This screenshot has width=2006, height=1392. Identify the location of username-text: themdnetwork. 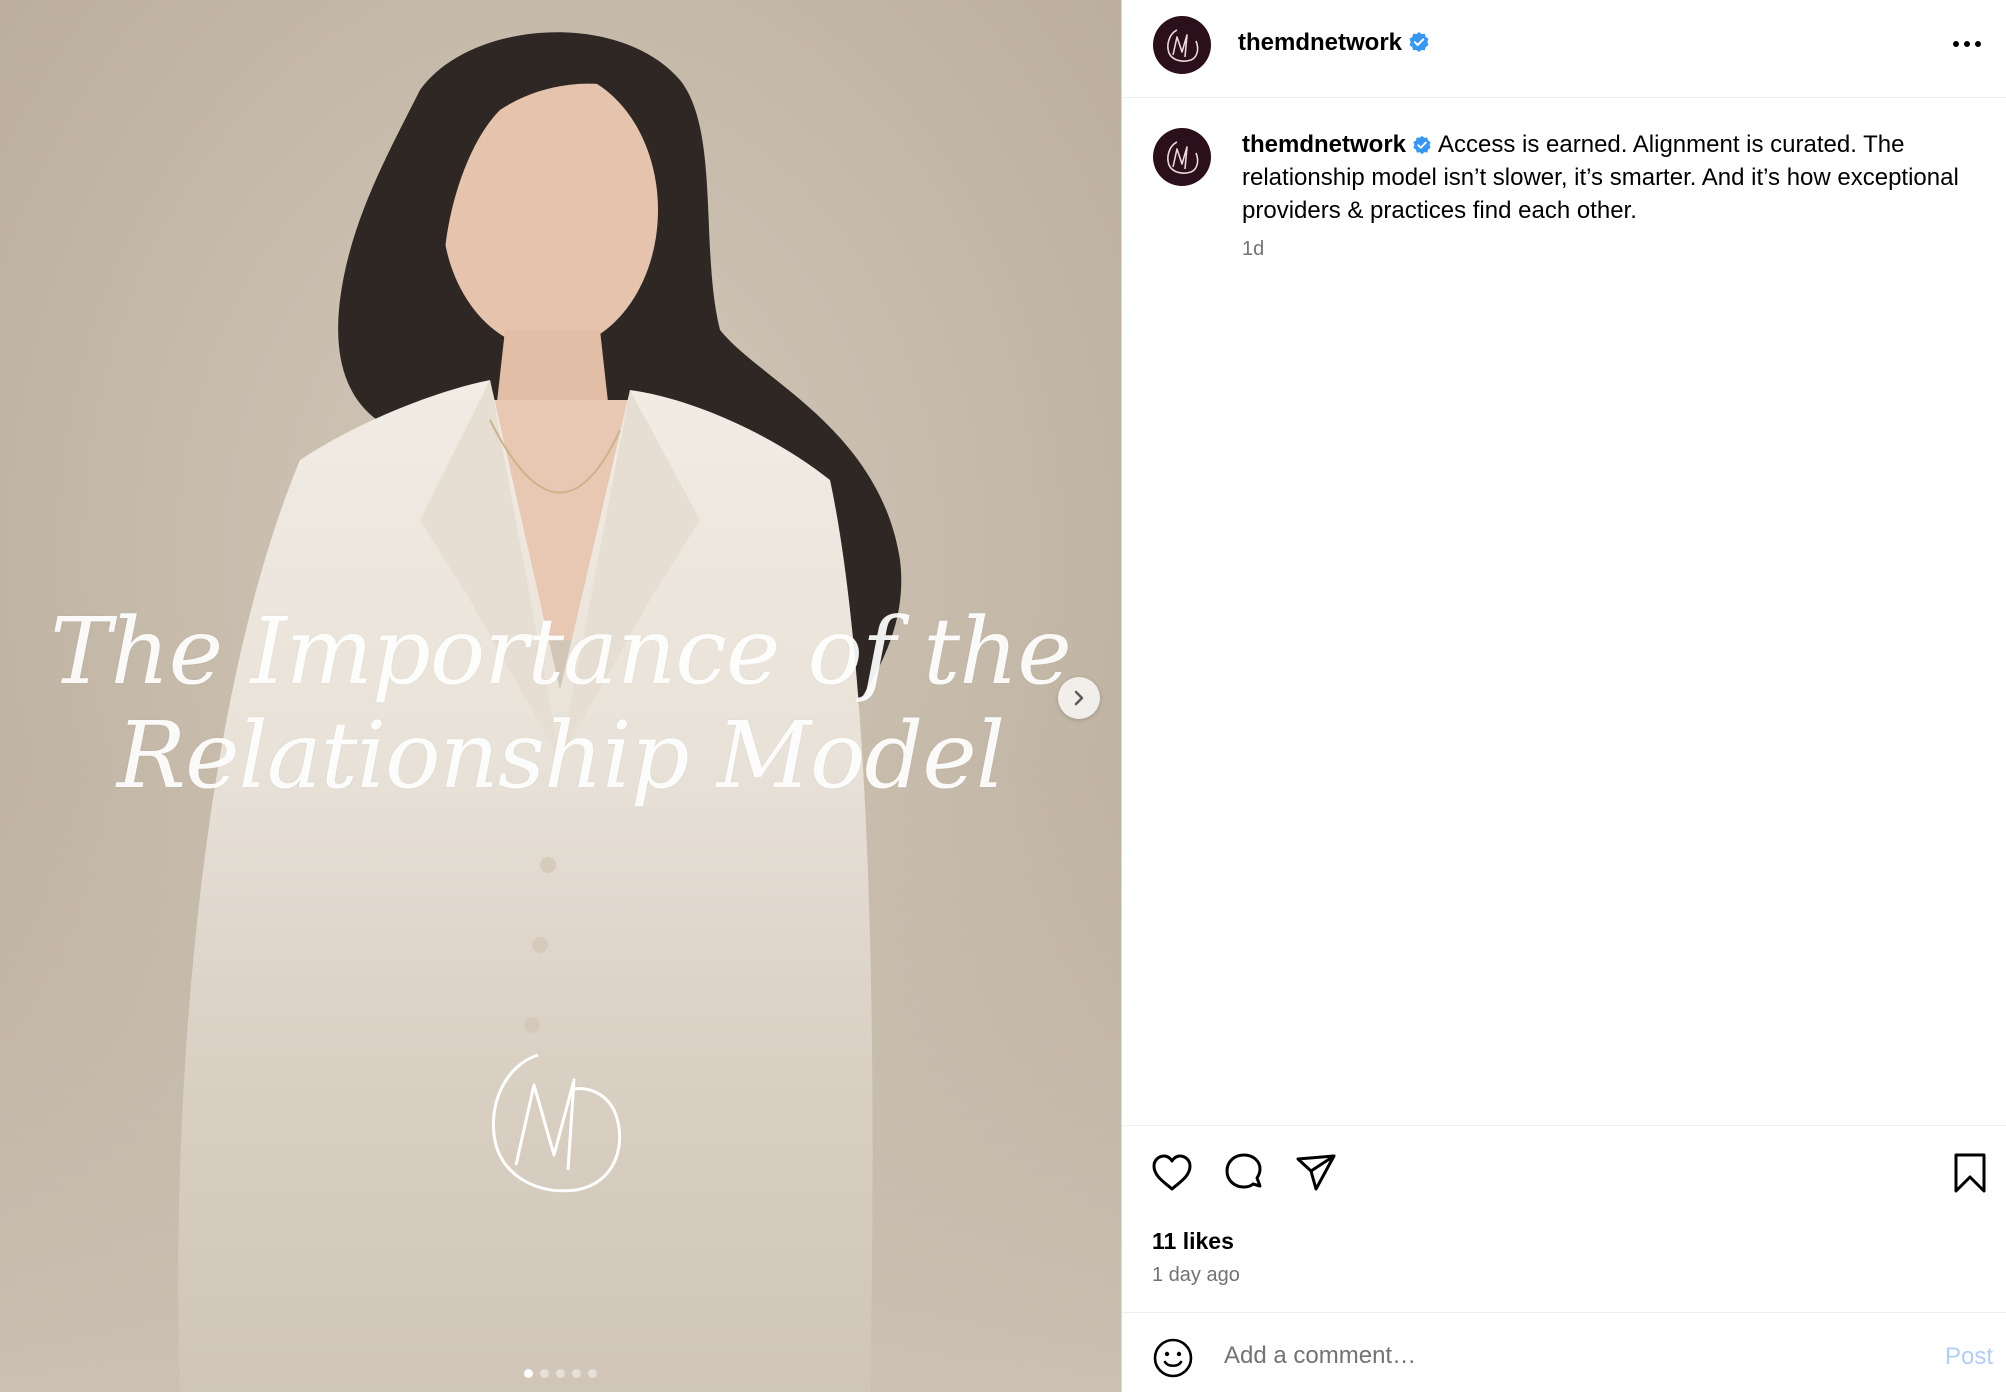
(1320, 42).